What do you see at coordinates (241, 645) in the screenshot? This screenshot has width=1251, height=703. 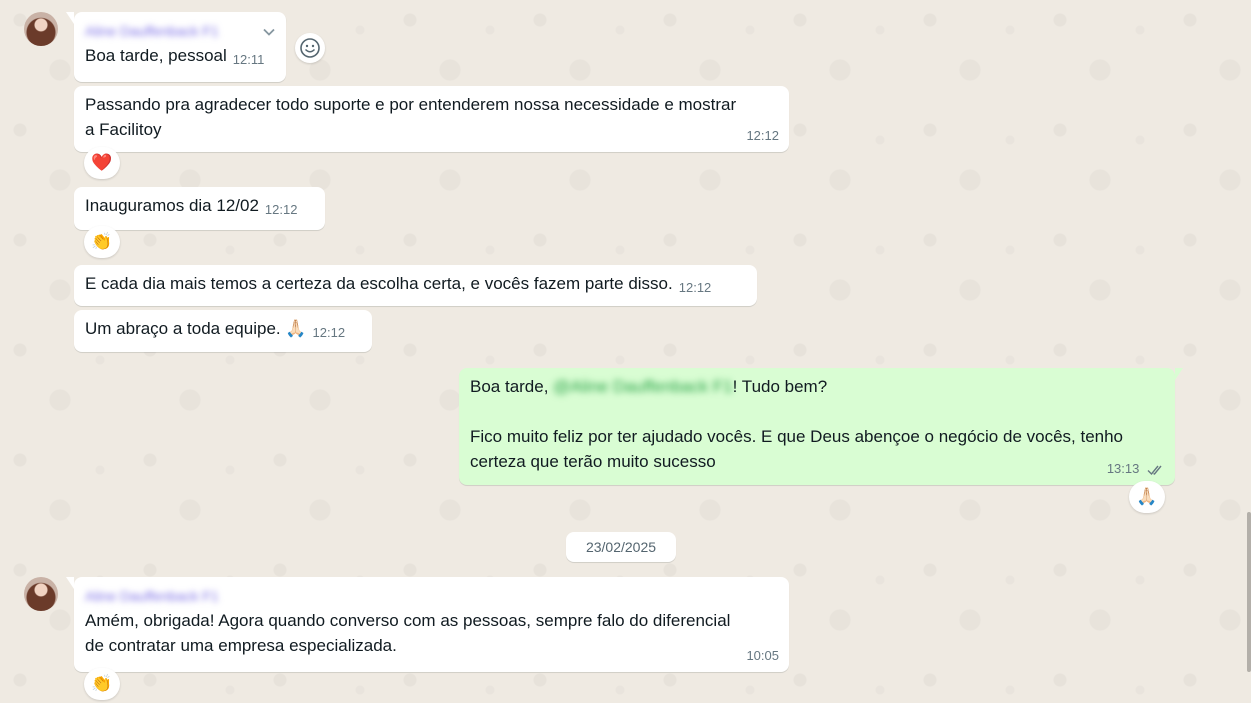 I see `message-text-line: de contratar uma empresa especializada.` at bounding box center [241, 645].